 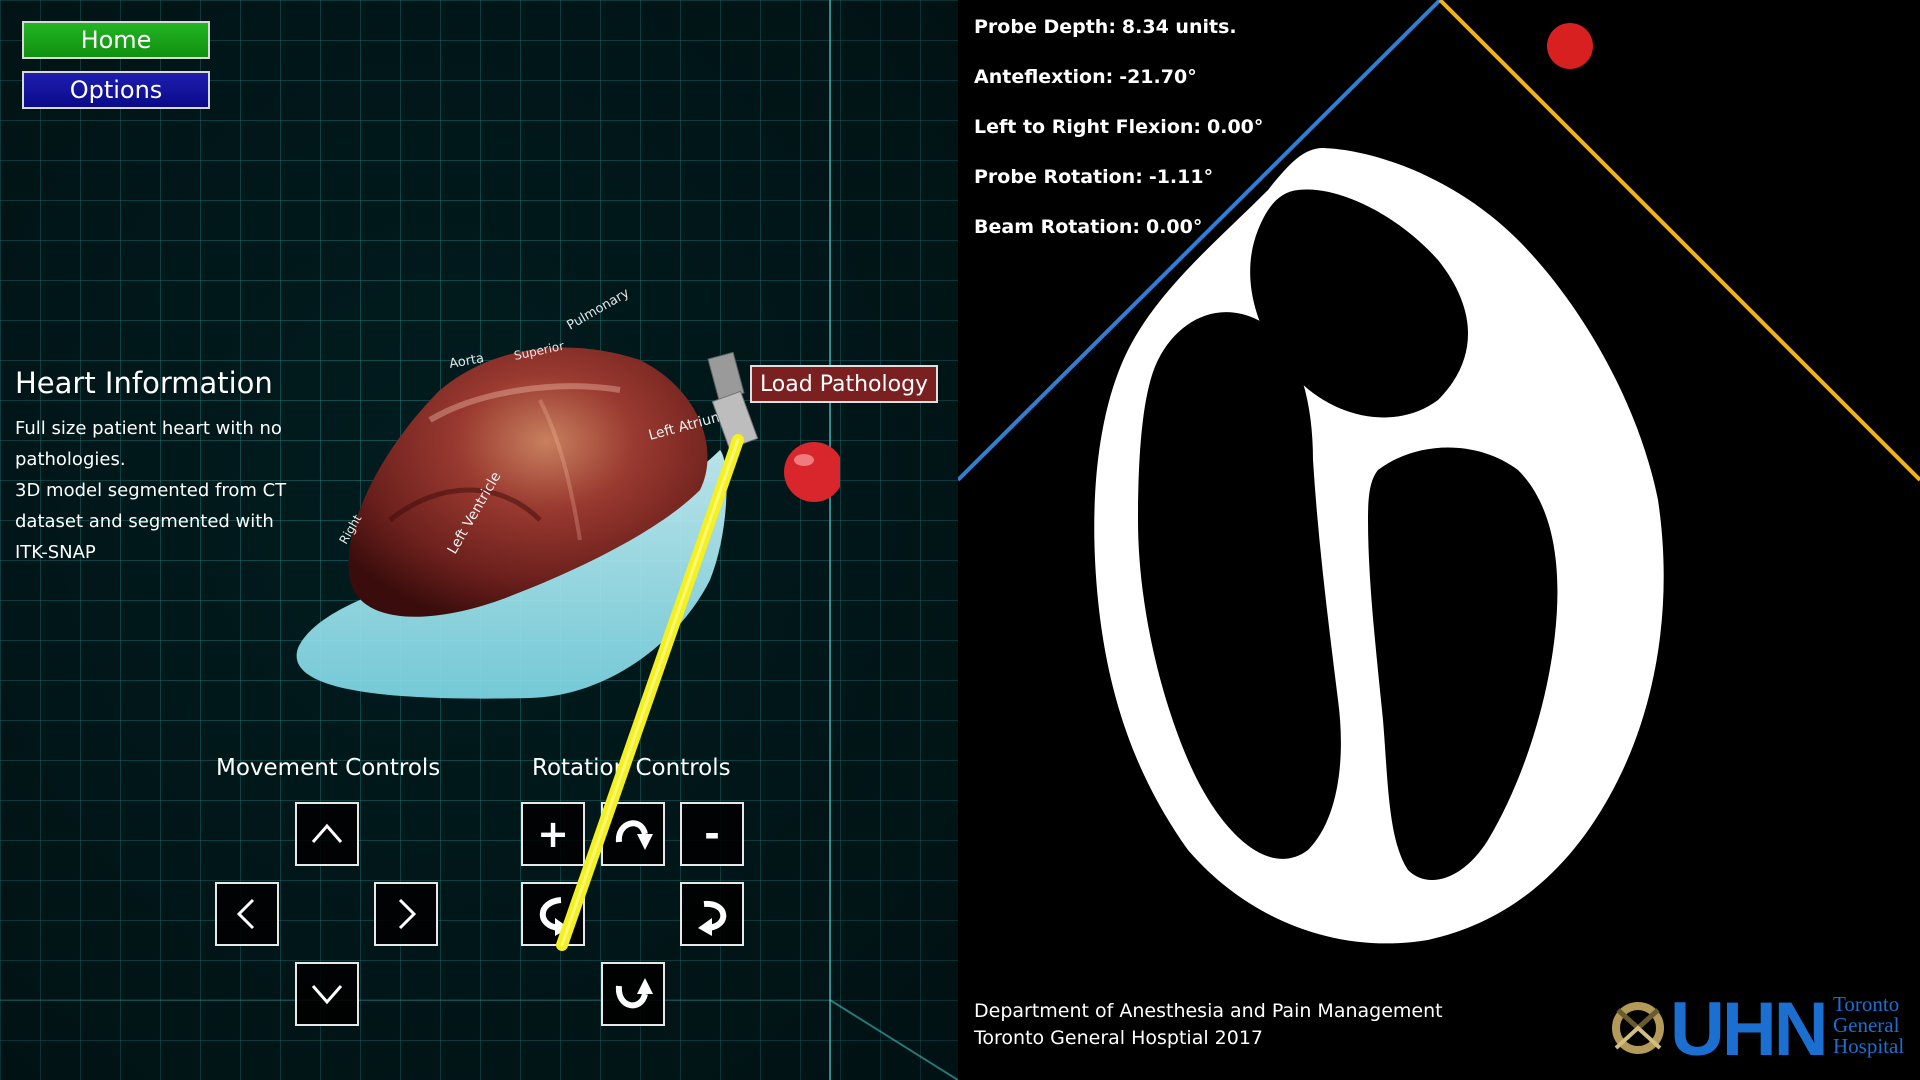 I want to click on rotate-right-button, so click(x=712, y=914).